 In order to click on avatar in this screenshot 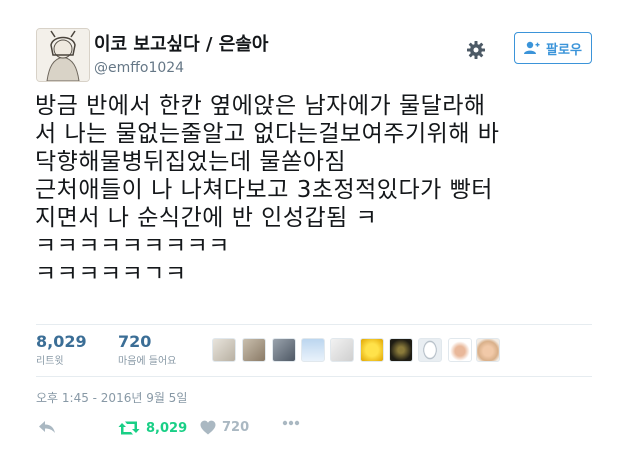, I will do `click(63, 55)`.